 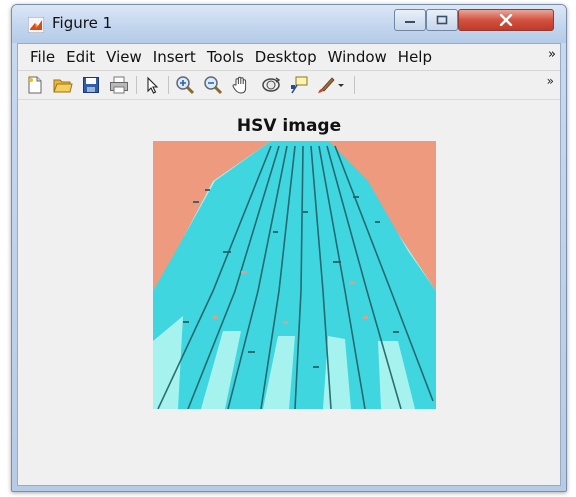 I want to click on menu-insert: Insert, so click(x=174, y=57).